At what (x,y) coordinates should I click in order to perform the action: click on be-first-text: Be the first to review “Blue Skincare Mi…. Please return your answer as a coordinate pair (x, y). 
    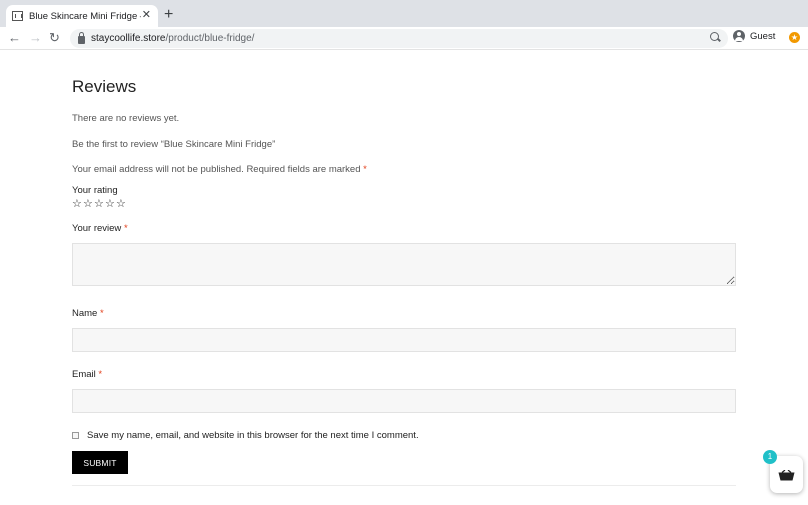
    Looking at the image, I should click on (174, 144).